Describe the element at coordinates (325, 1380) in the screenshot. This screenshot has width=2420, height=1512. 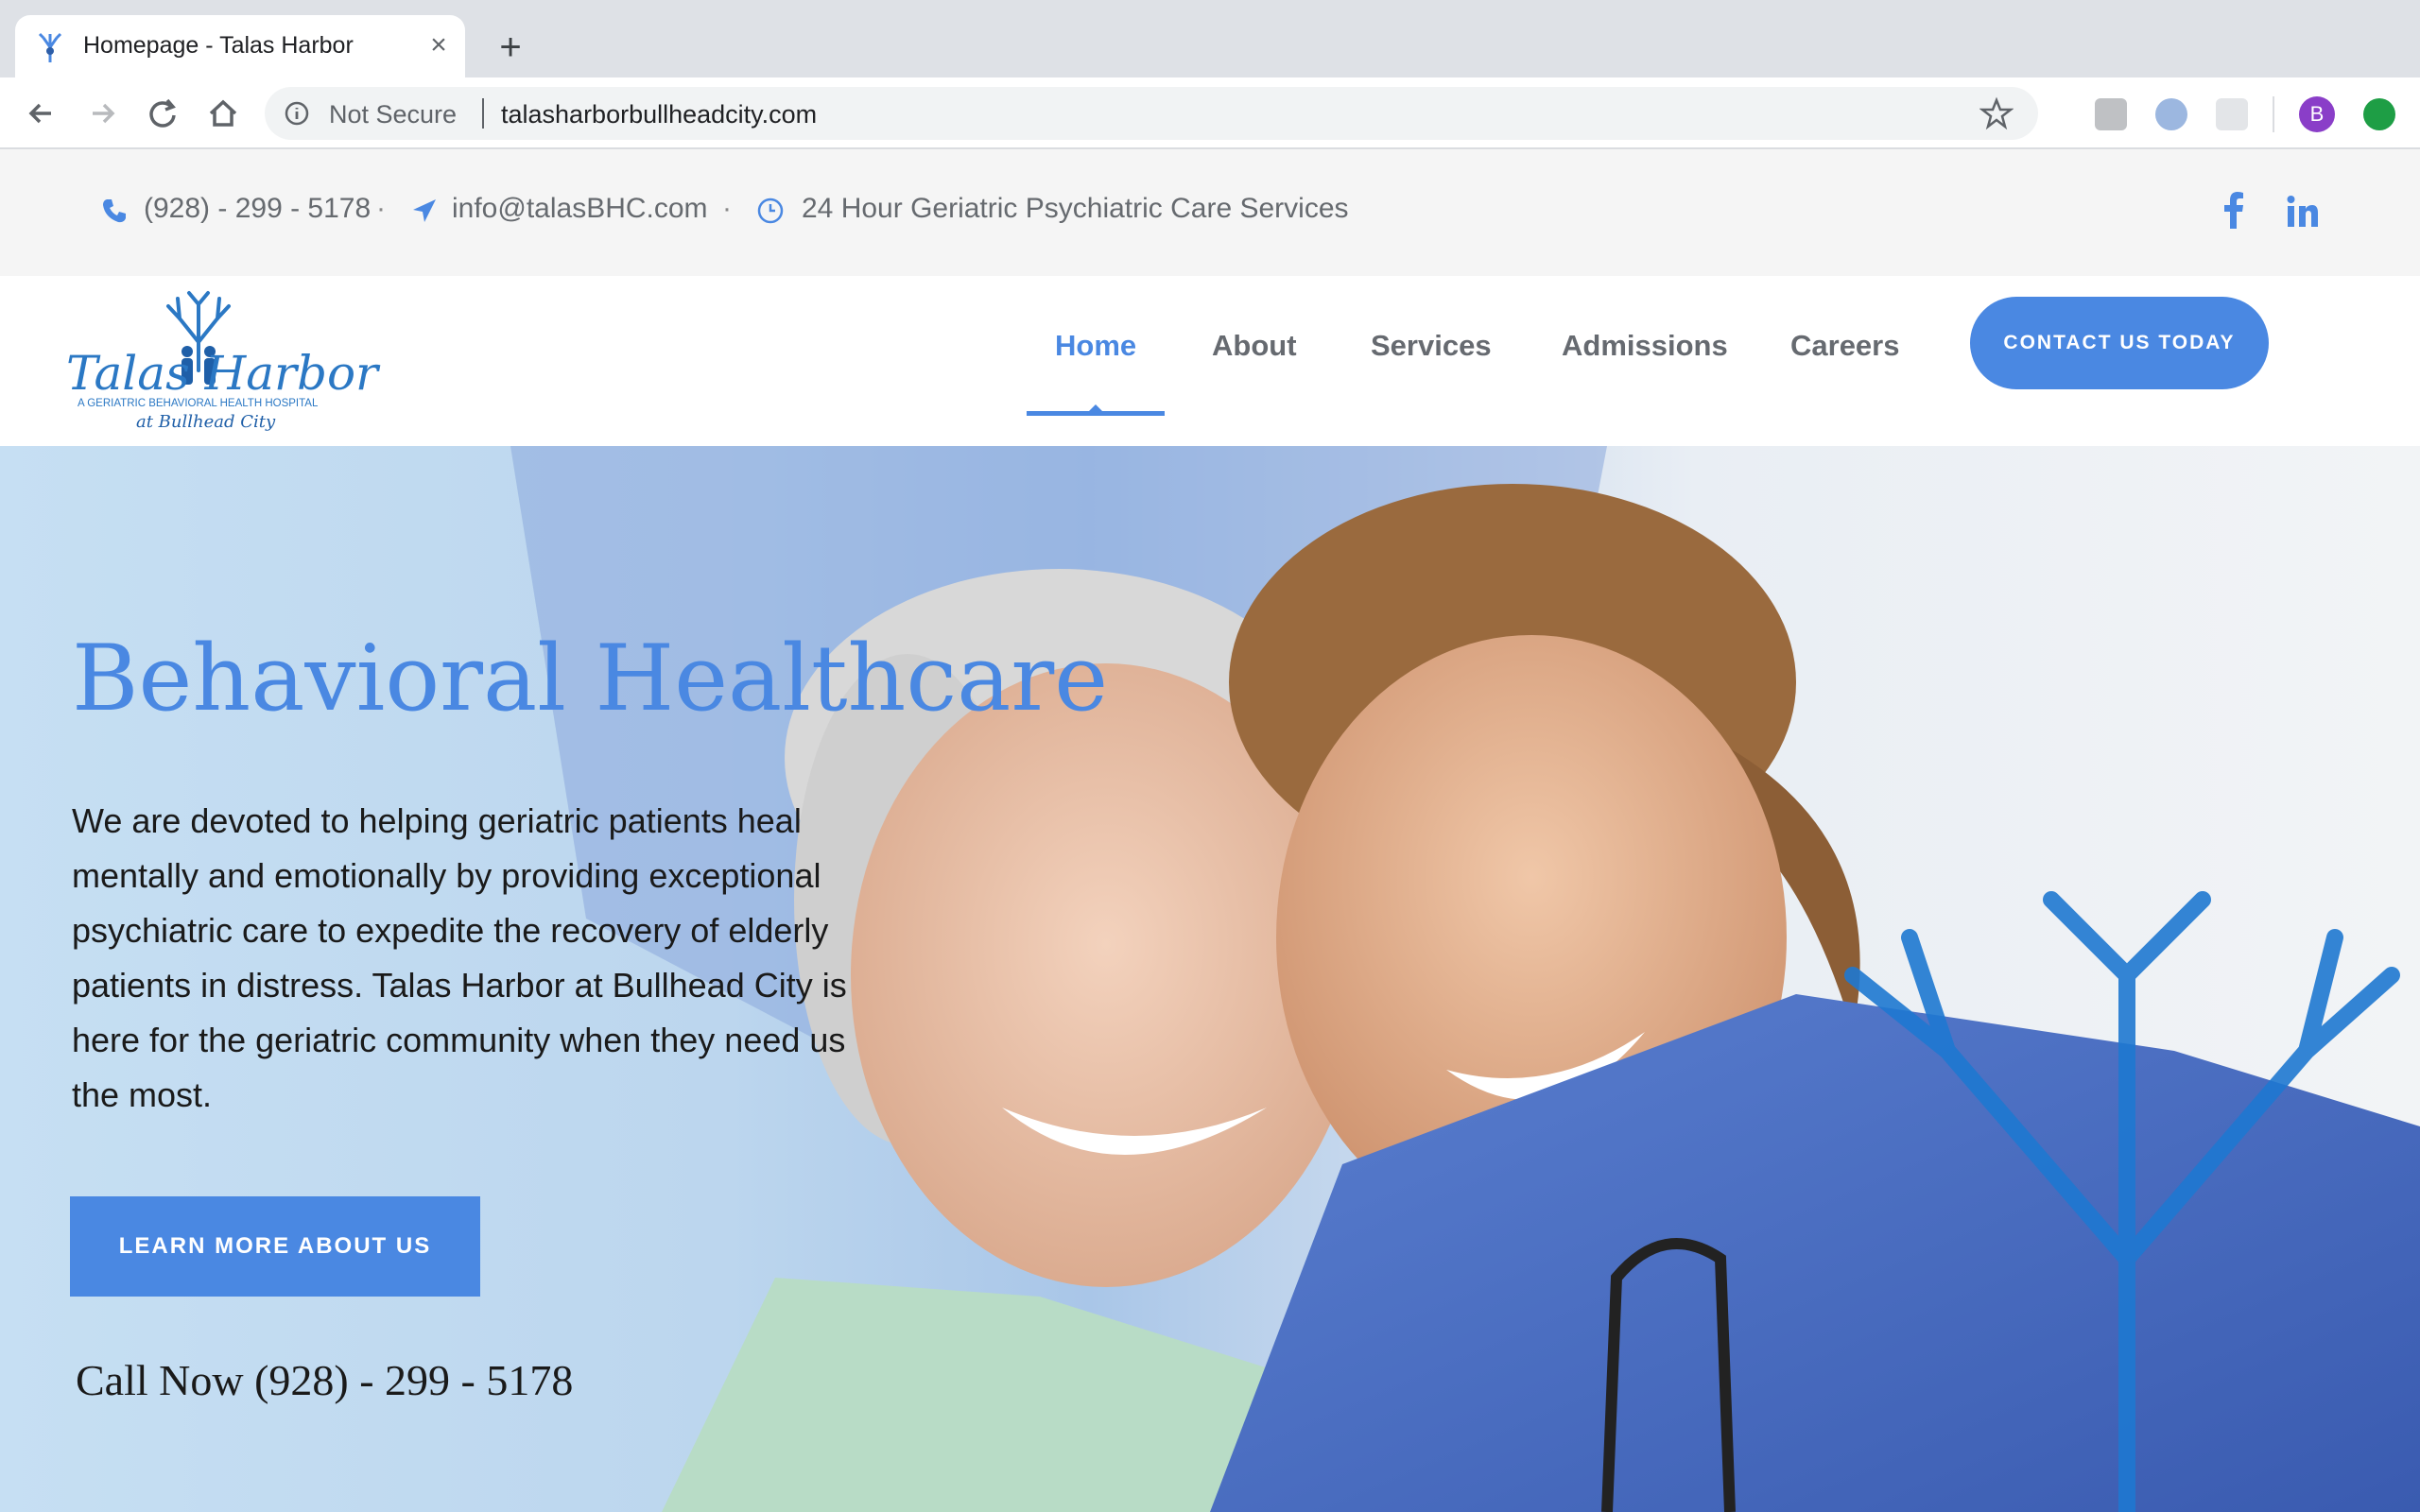
I see `call-now-text: Call Now (928) - 299 - 5178` at that location.